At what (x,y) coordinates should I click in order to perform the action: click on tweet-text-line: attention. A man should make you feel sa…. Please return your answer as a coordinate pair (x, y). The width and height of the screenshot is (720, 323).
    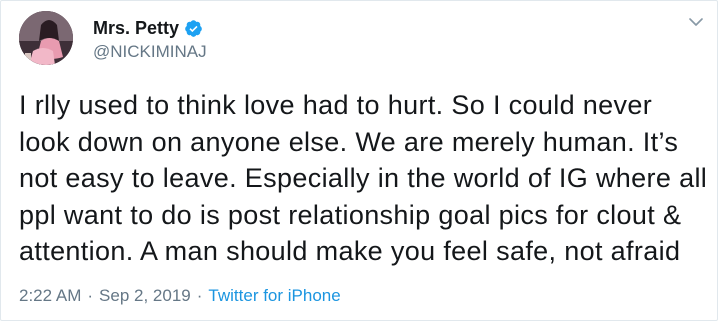
    Looking at the image, I should click on (350, 251).